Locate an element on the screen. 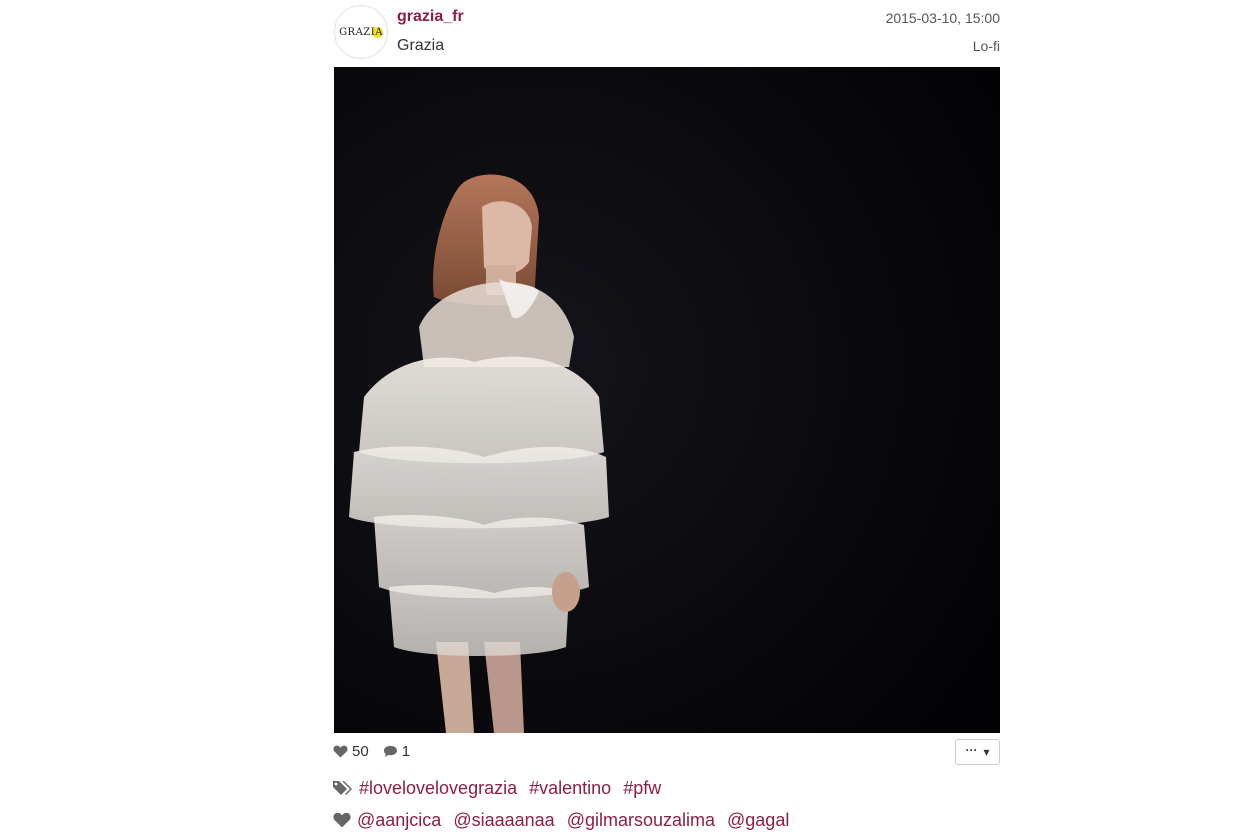 The width and height of the screenshot is (1260, 840). post-timestamp: 2015-03-10, 15:00 is located at coordinates (942, 18).